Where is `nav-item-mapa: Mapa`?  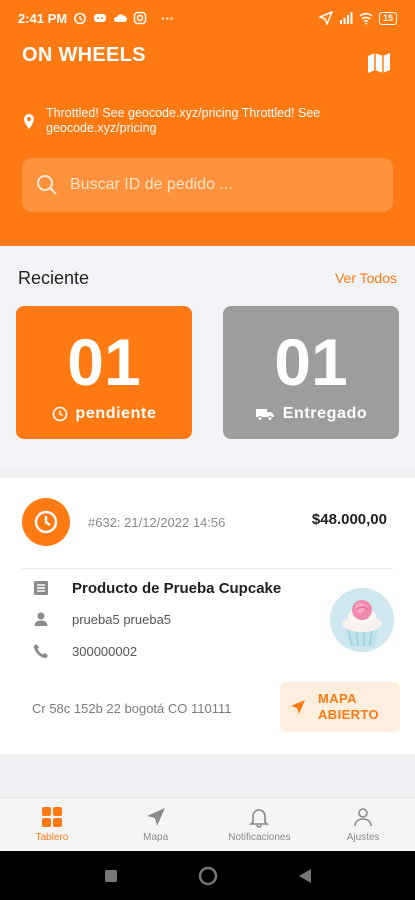 nav-item-mapa: Mapa is located at coordinates (156, 824).